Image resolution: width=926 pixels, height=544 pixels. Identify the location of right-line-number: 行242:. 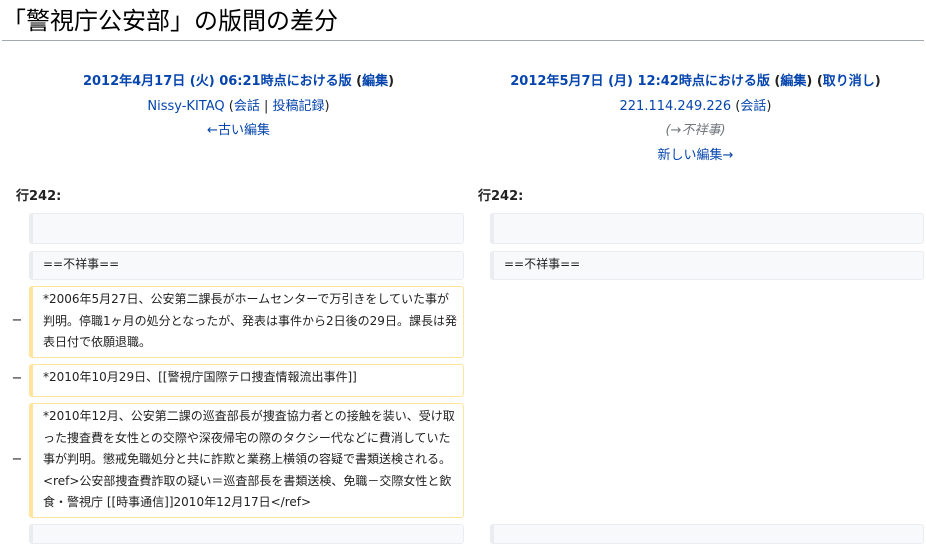
(501, 196).